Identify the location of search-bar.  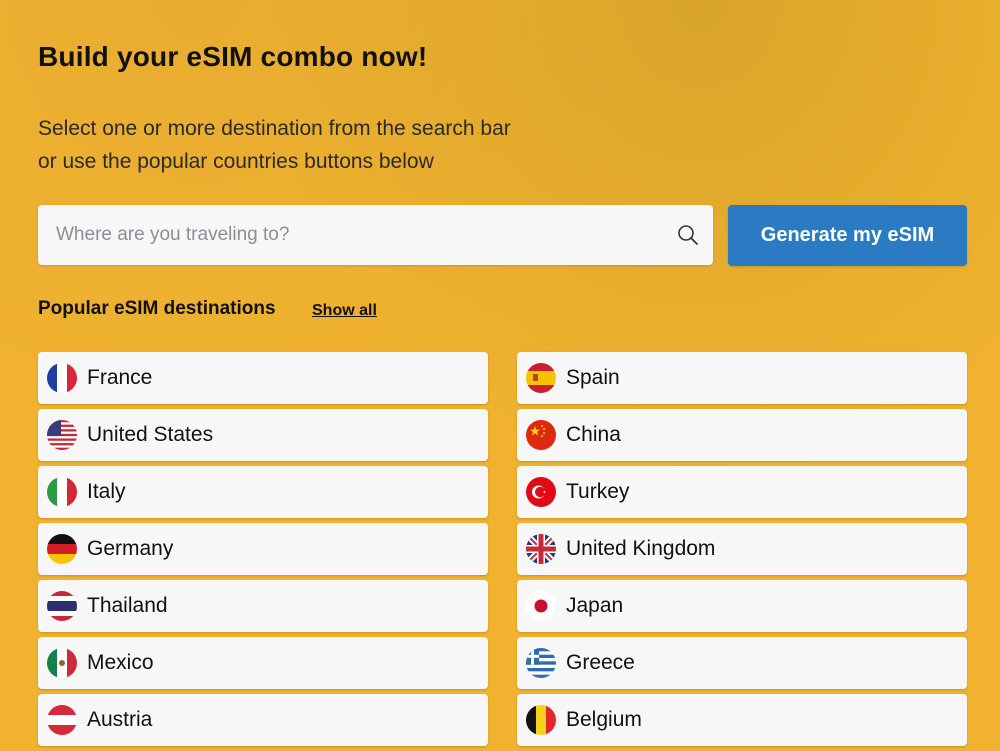
(375, 235).